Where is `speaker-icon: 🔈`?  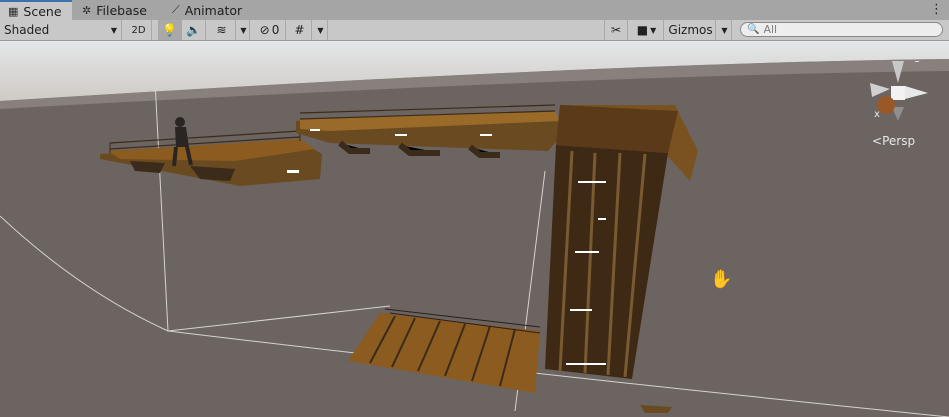 speaker-icon: 🔈 is located at coordinates (193, 30).